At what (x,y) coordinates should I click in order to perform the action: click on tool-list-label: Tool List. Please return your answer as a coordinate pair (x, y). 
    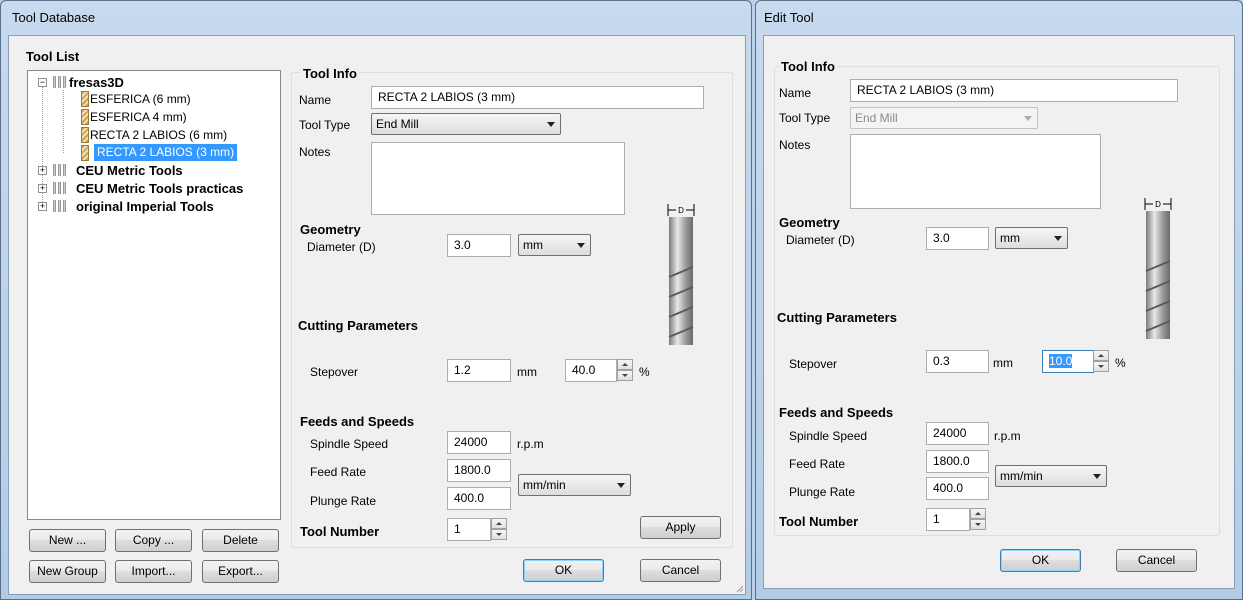
    Looking at the image, I should click on (53, 56).